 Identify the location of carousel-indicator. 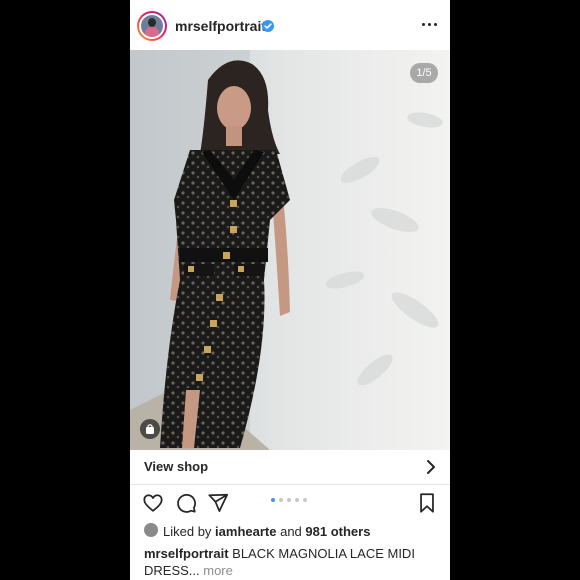
(291, 501).